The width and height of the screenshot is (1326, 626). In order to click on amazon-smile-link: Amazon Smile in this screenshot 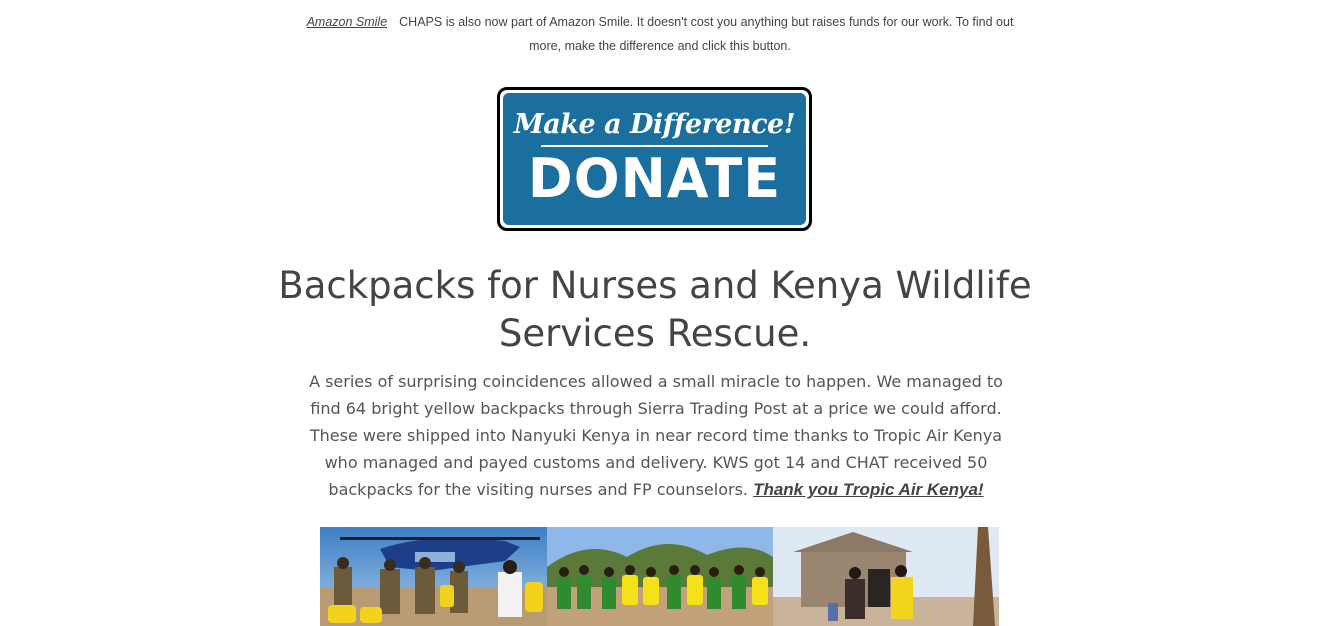, I will do `click(347, 22)`.